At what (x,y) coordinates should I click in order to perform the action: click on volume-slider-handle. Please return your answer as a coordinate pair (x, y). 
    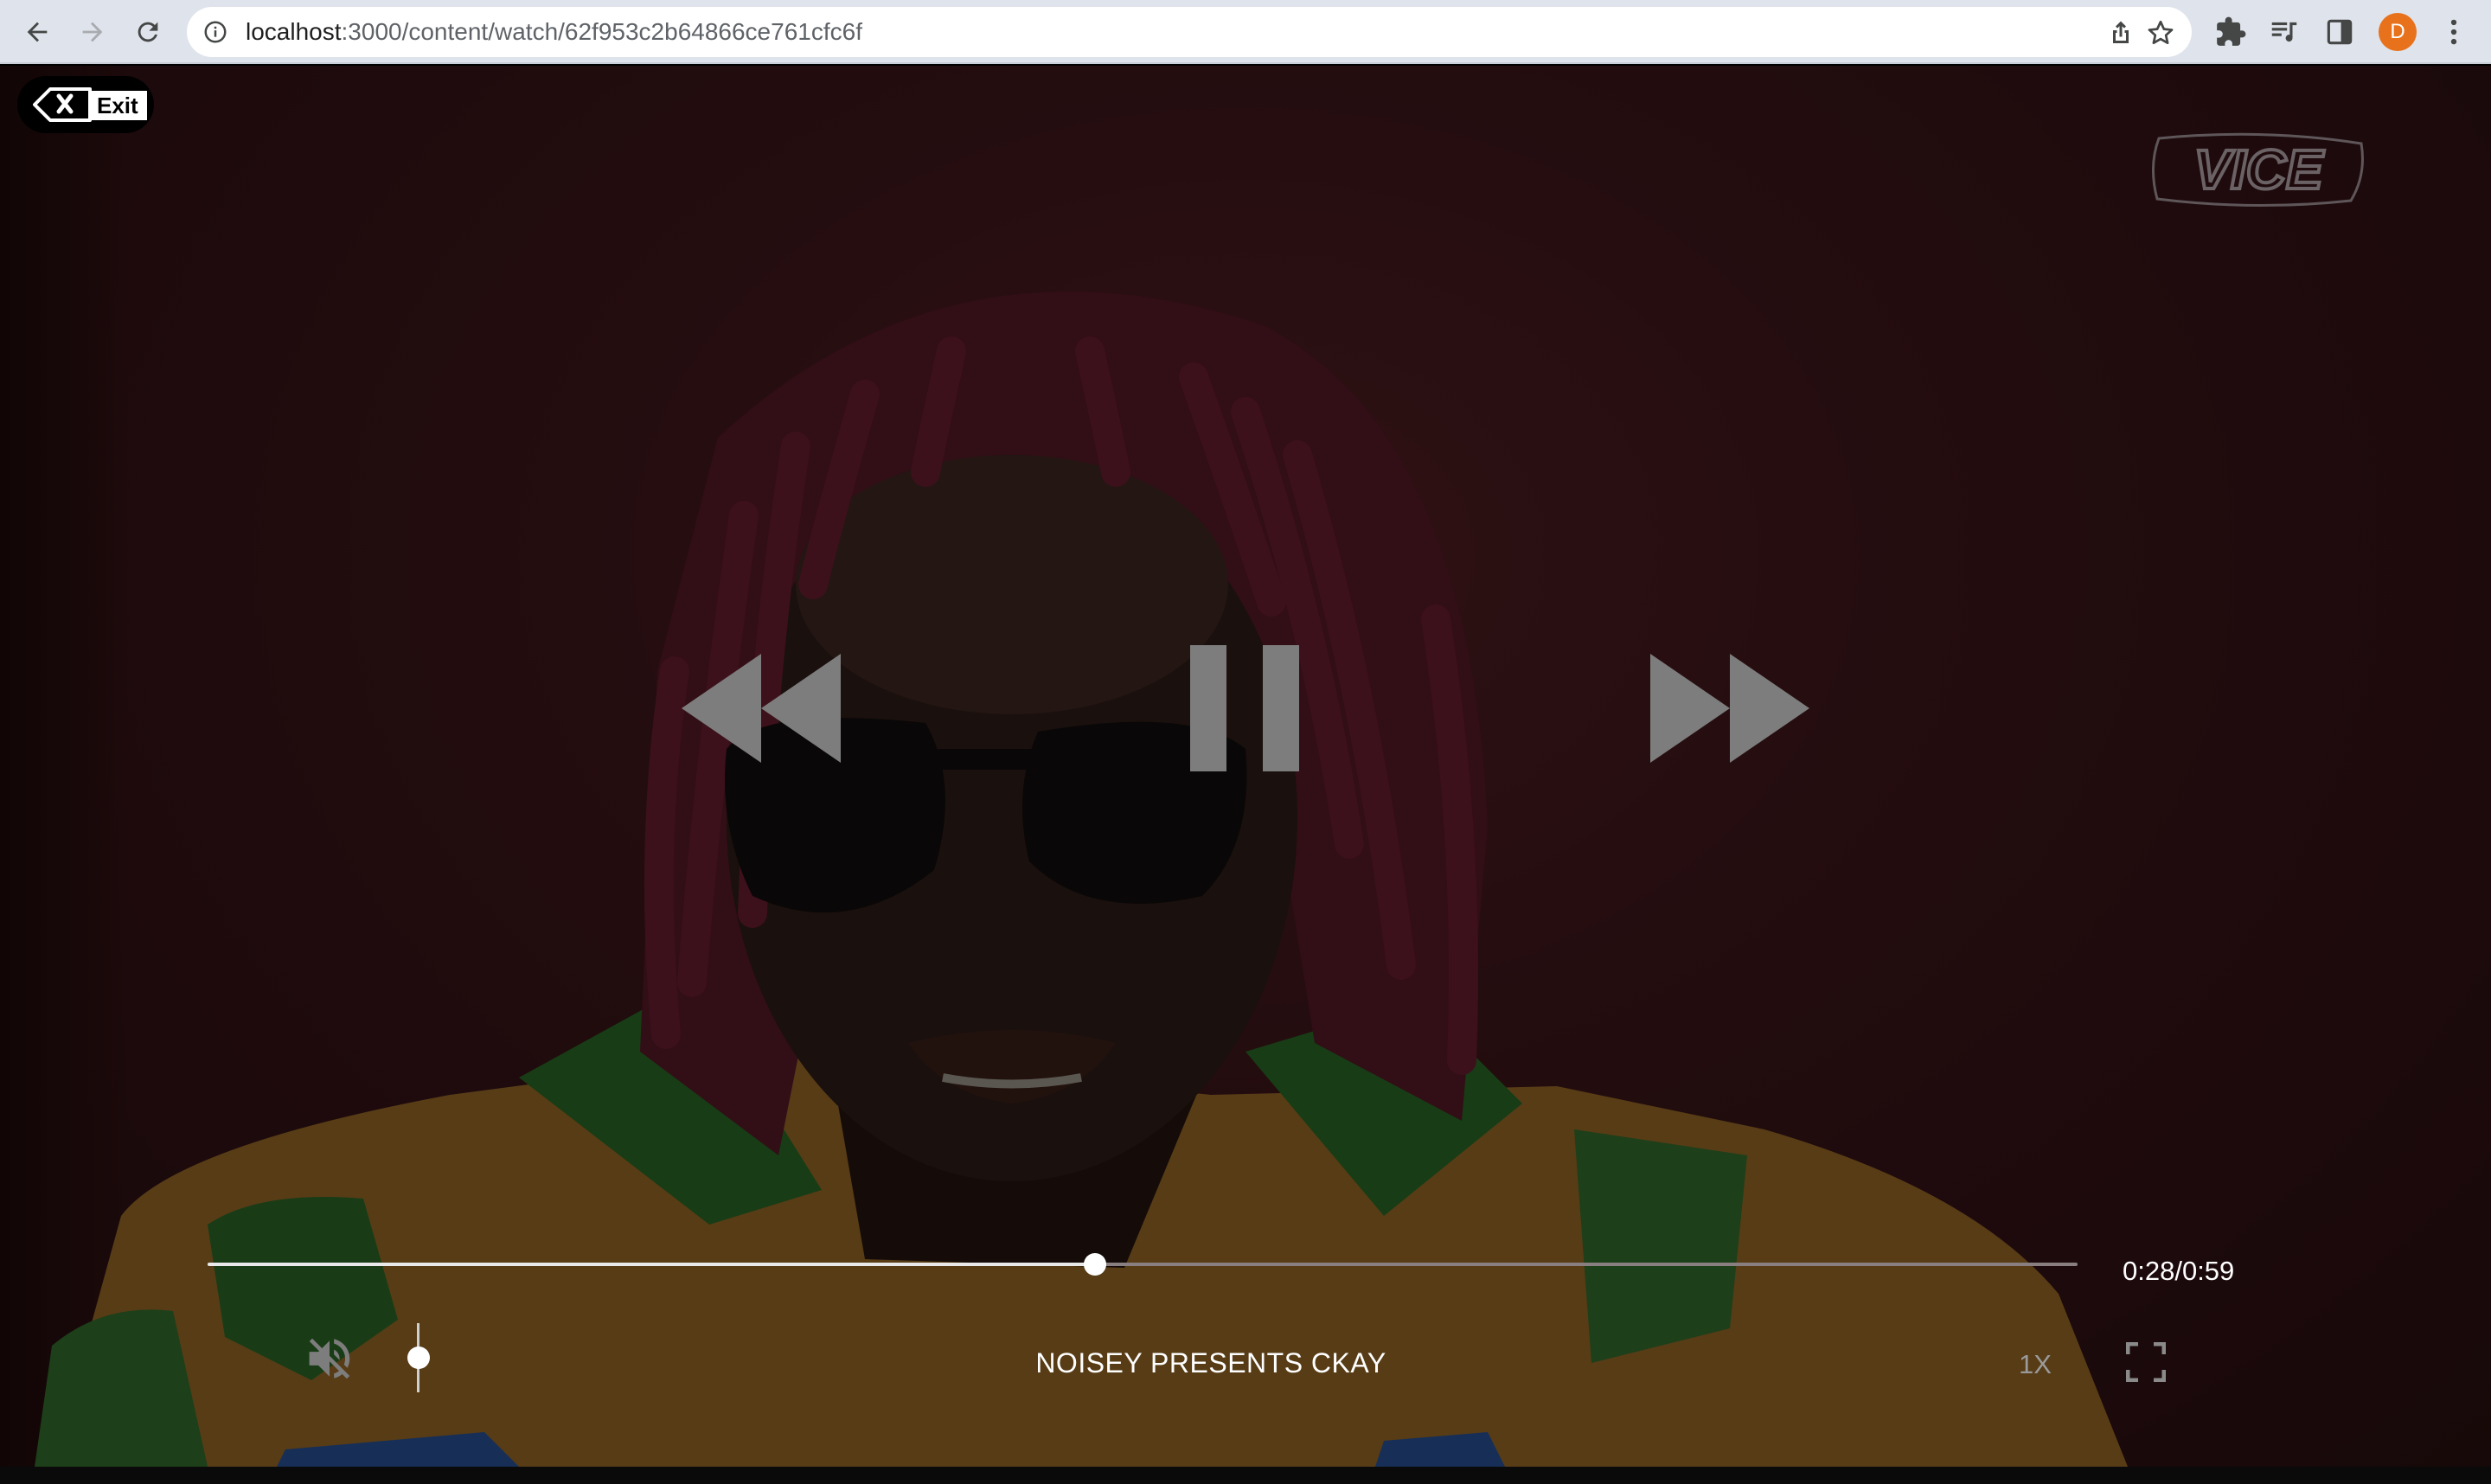
    Looking at the image, I should click on (418, 1358).